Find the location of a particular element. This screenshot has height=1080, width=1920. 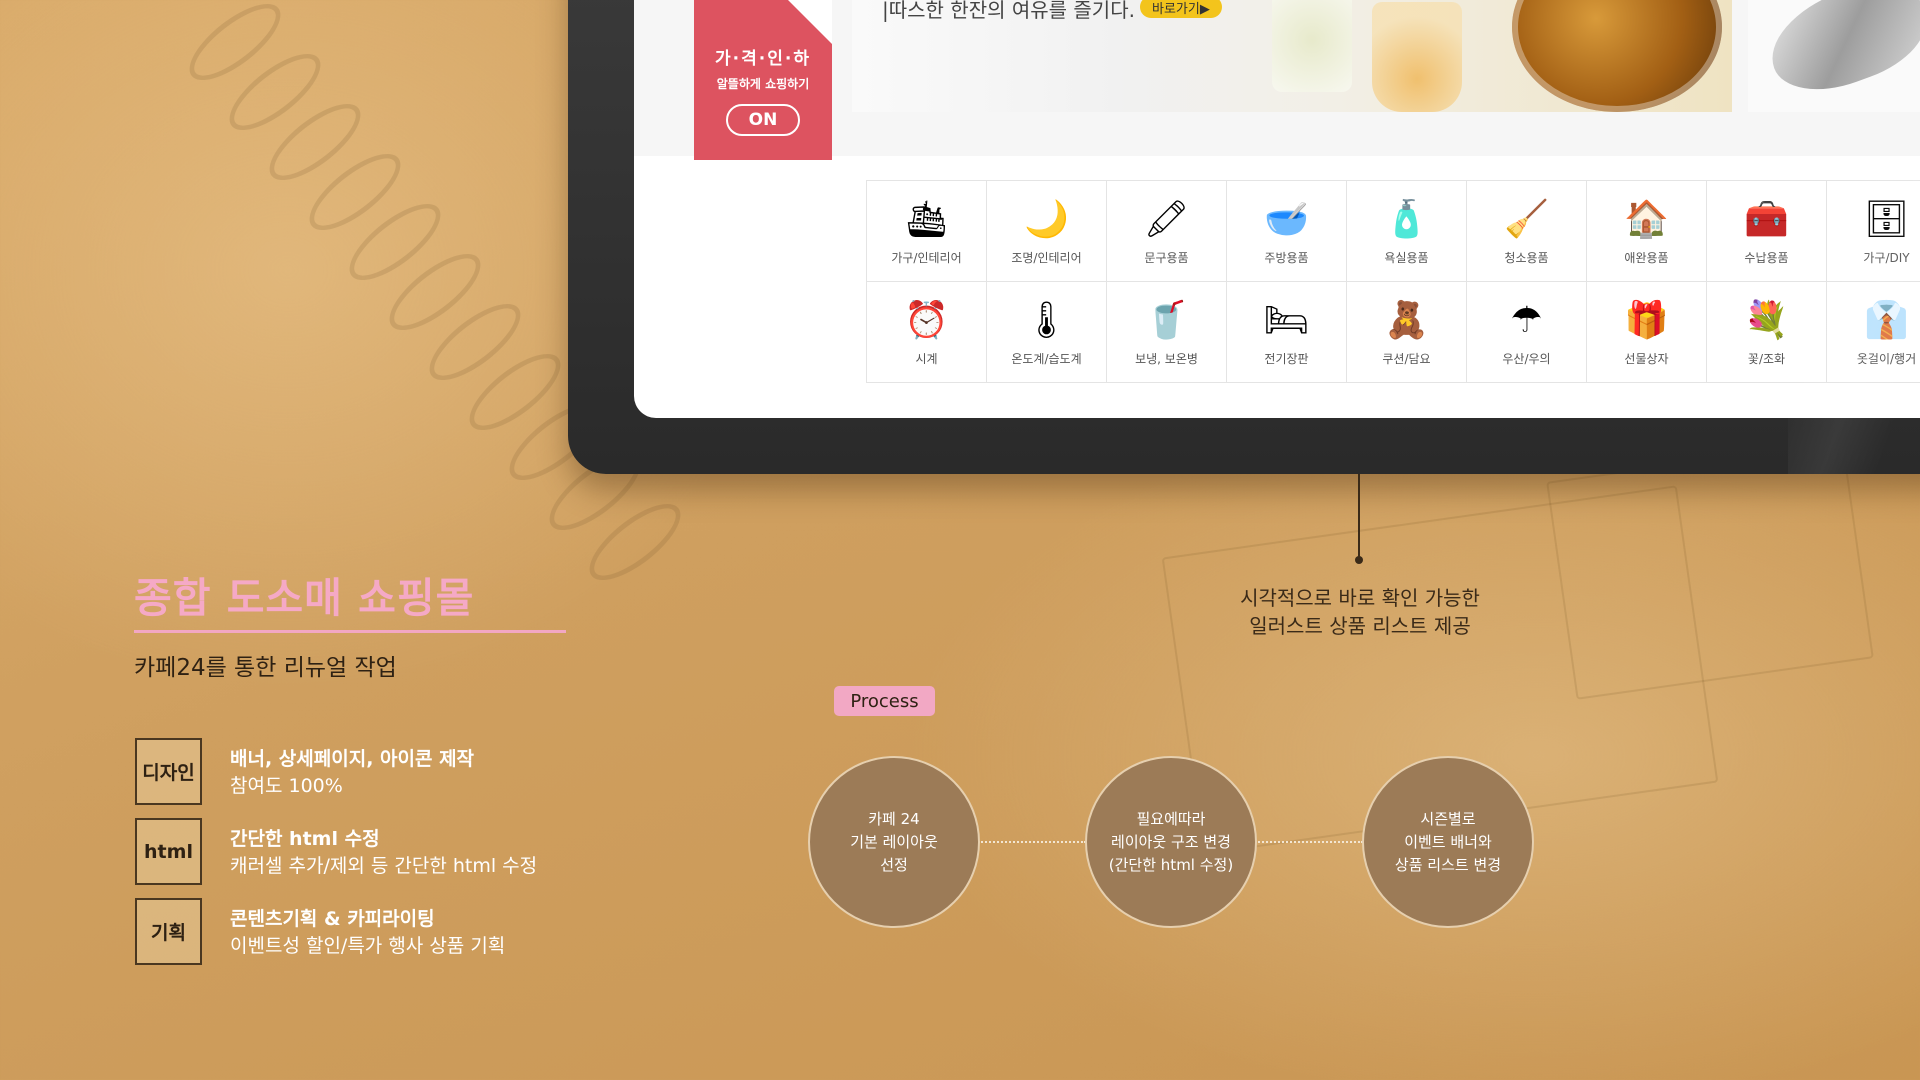

category-label: 꽃/조화 is located at coordinates (1766, 358).